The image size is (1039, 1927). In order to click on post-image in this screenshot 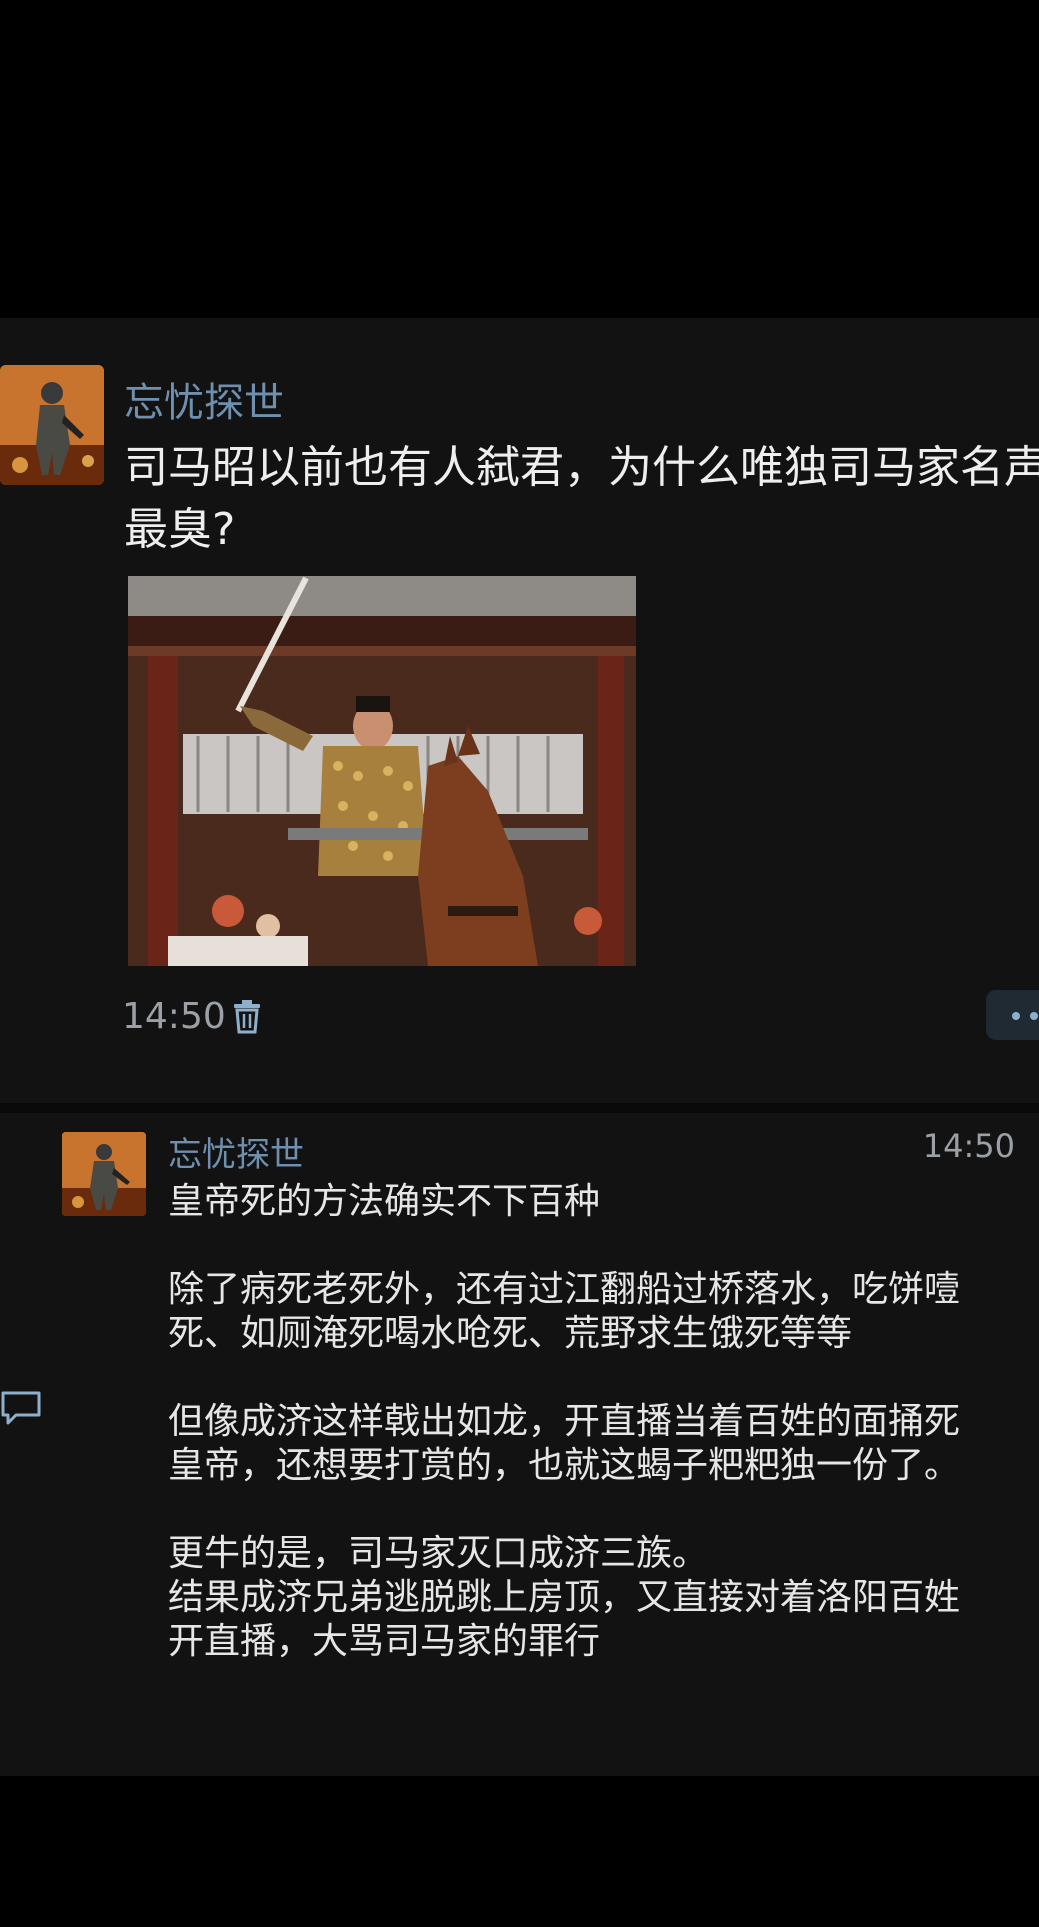, I will do `click(382, 771)`.